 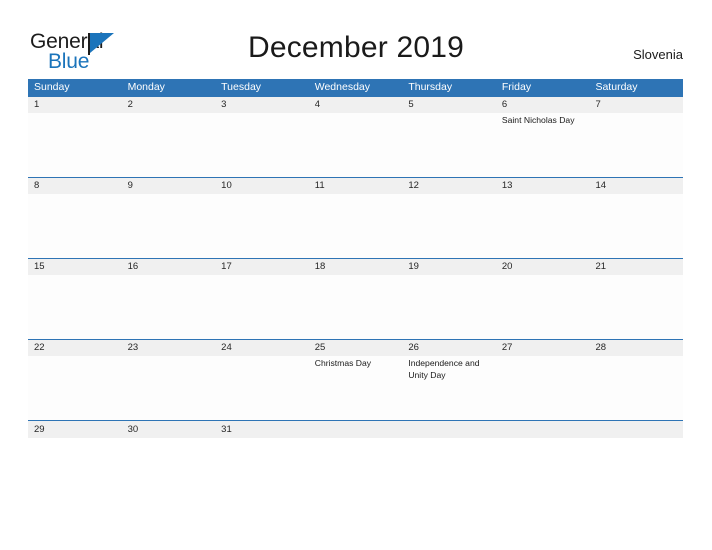 I want to click on day-number: 20, so click(x=542, y=267).